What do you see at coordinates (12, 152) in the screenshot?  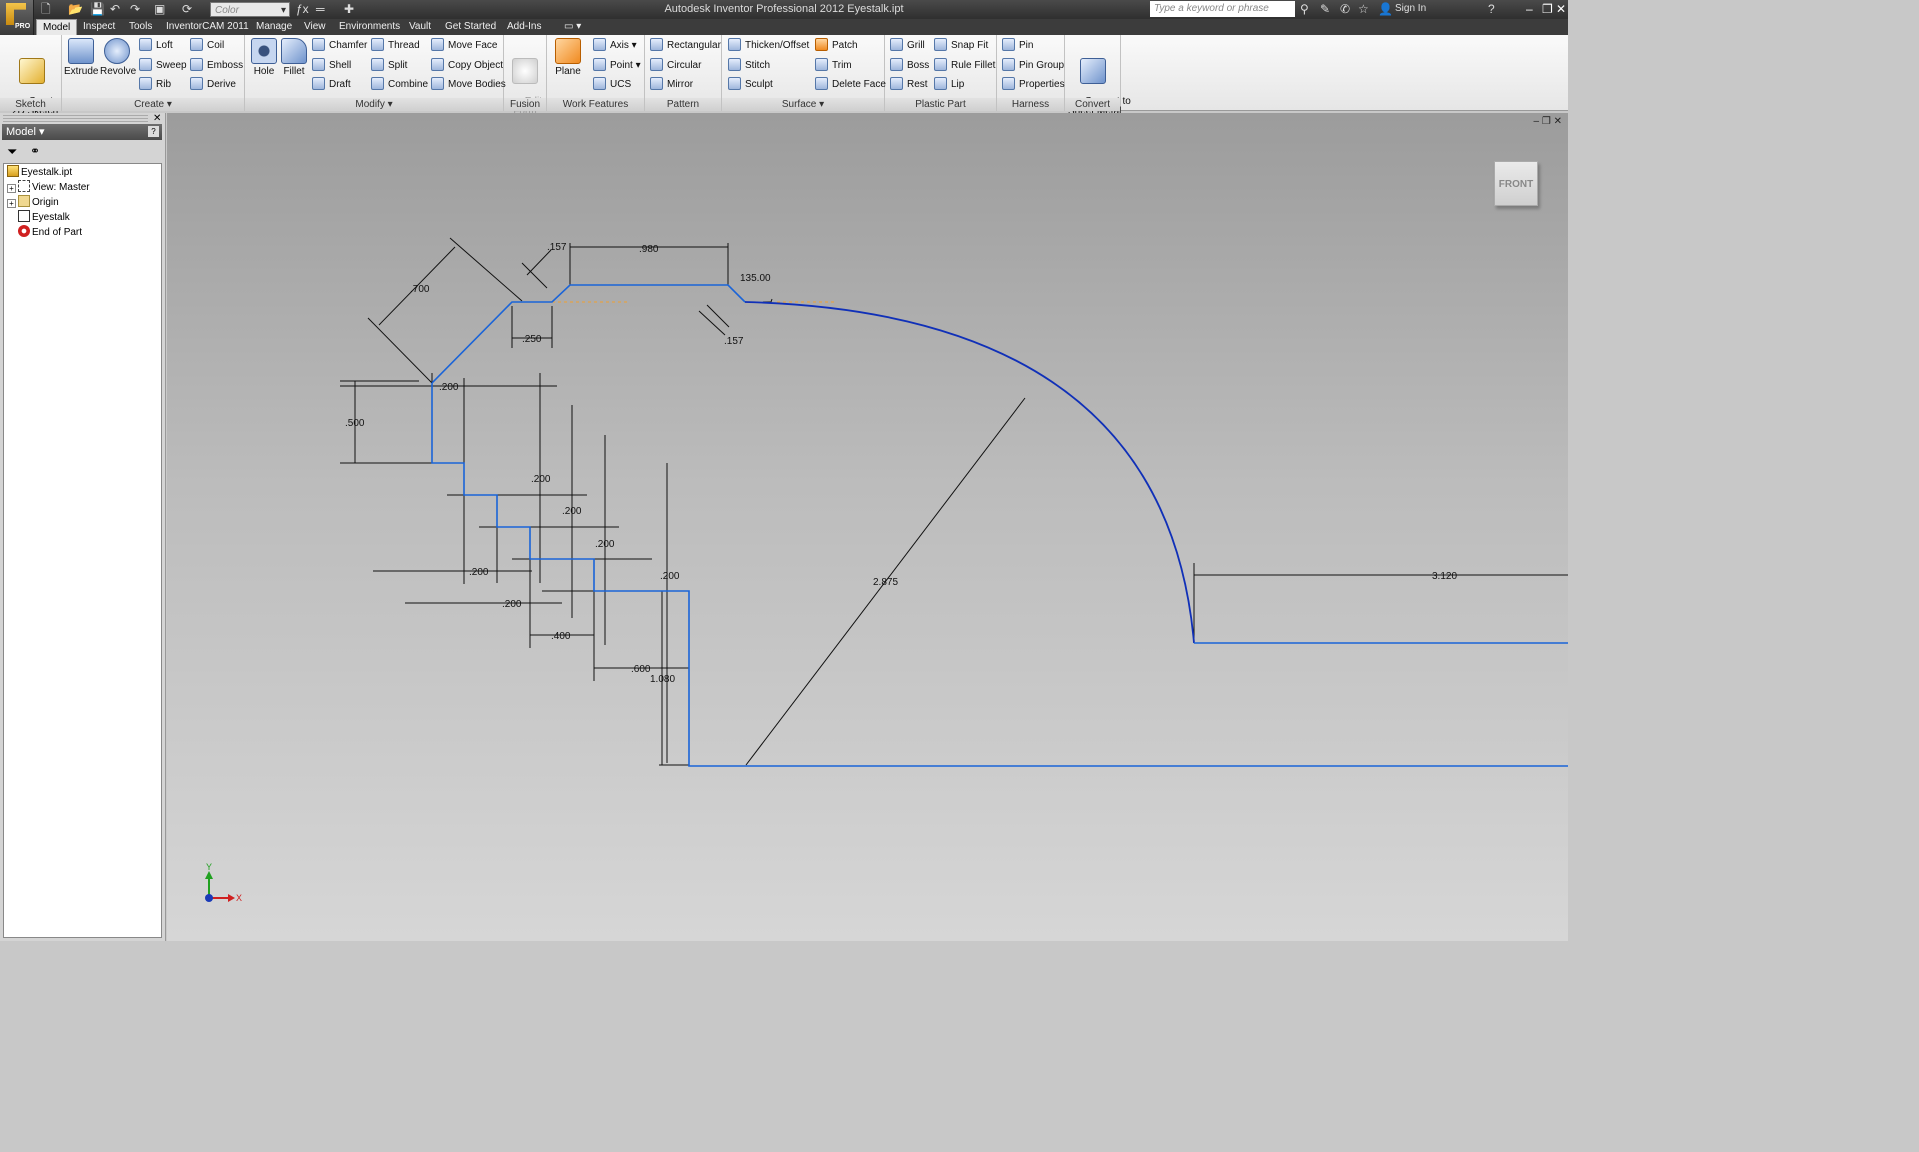 I see `filter-icon: ⏷` at bounding box center [12, 152].